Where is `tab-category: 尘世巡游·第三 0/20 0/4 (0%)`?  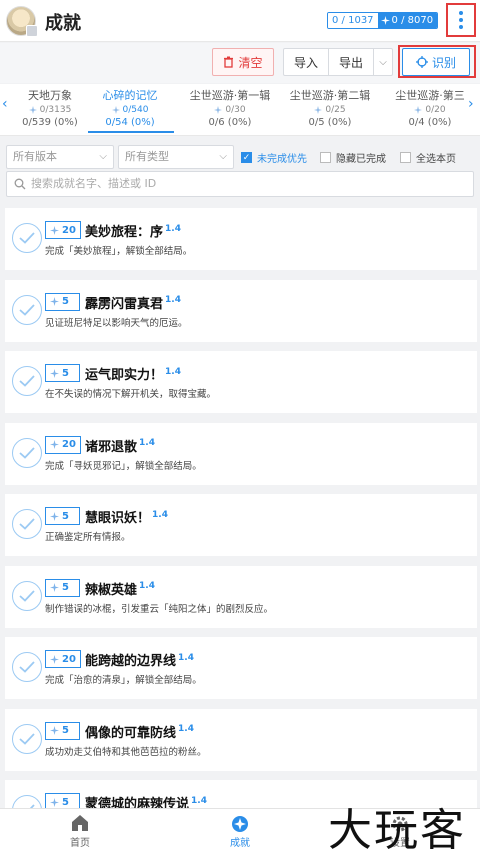
tab-category: 尘世巡游·第三 0/20 0/4 (0%) is located at coordinates (430, 107).